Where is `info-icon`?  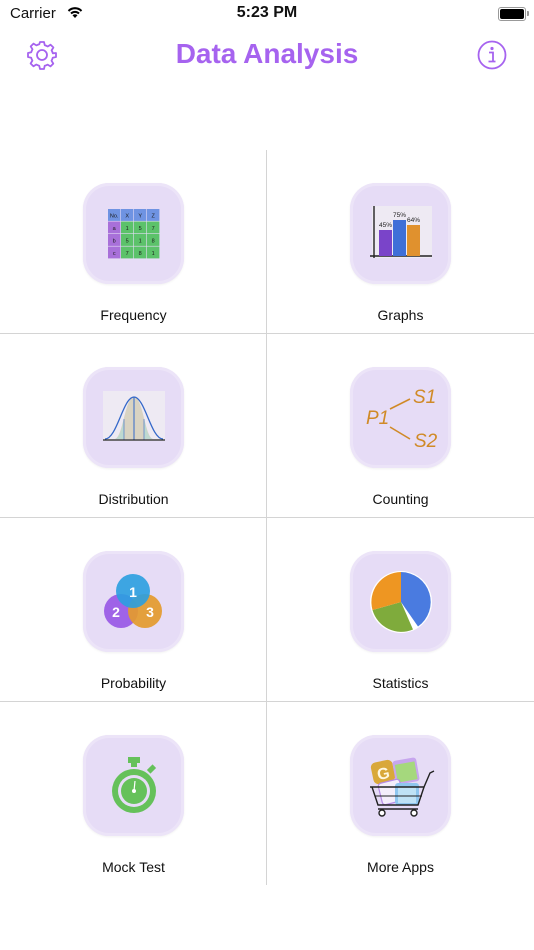
info-icon is located at coordinates (492, 55).